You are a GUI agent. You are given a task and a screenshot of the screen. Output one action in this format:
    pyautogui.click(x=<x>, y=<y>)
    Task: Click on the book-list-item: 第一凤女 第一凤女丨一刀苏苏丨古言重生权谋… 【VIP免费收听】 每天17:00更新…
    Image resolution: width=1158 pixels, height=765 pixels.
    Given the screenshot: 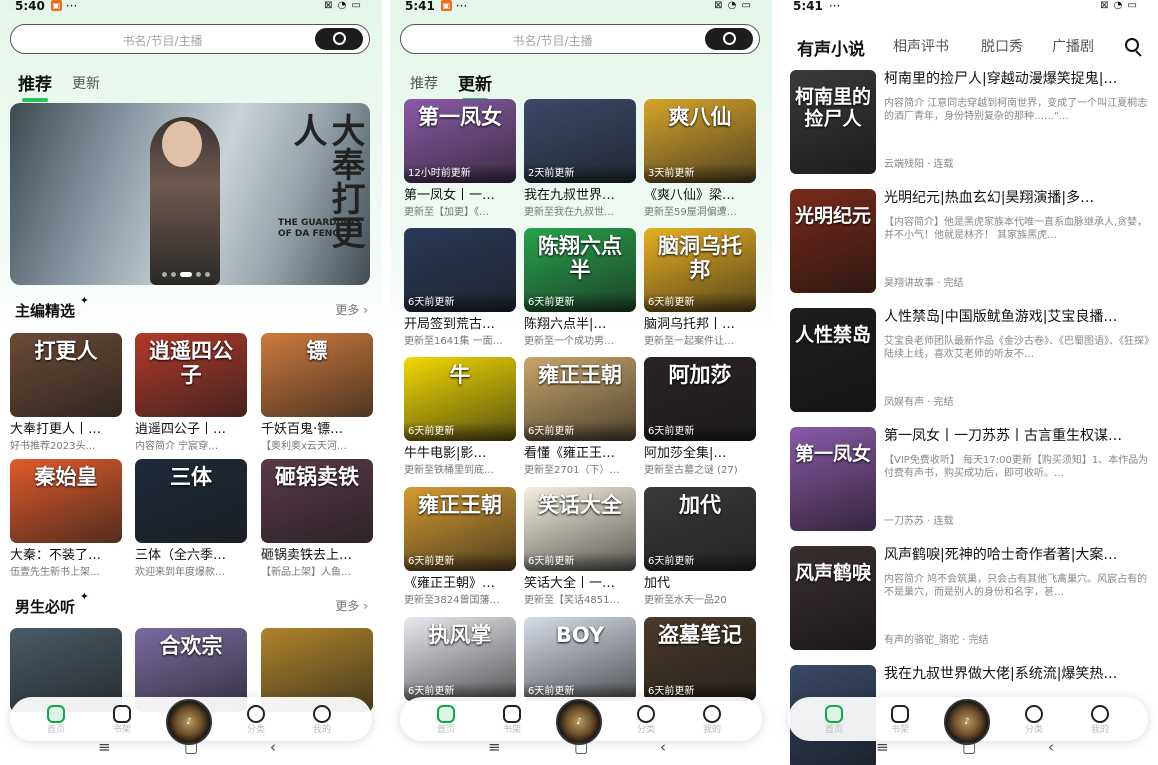 What is the action you would take?
    pyautogui.click(x=970, y=479)
    